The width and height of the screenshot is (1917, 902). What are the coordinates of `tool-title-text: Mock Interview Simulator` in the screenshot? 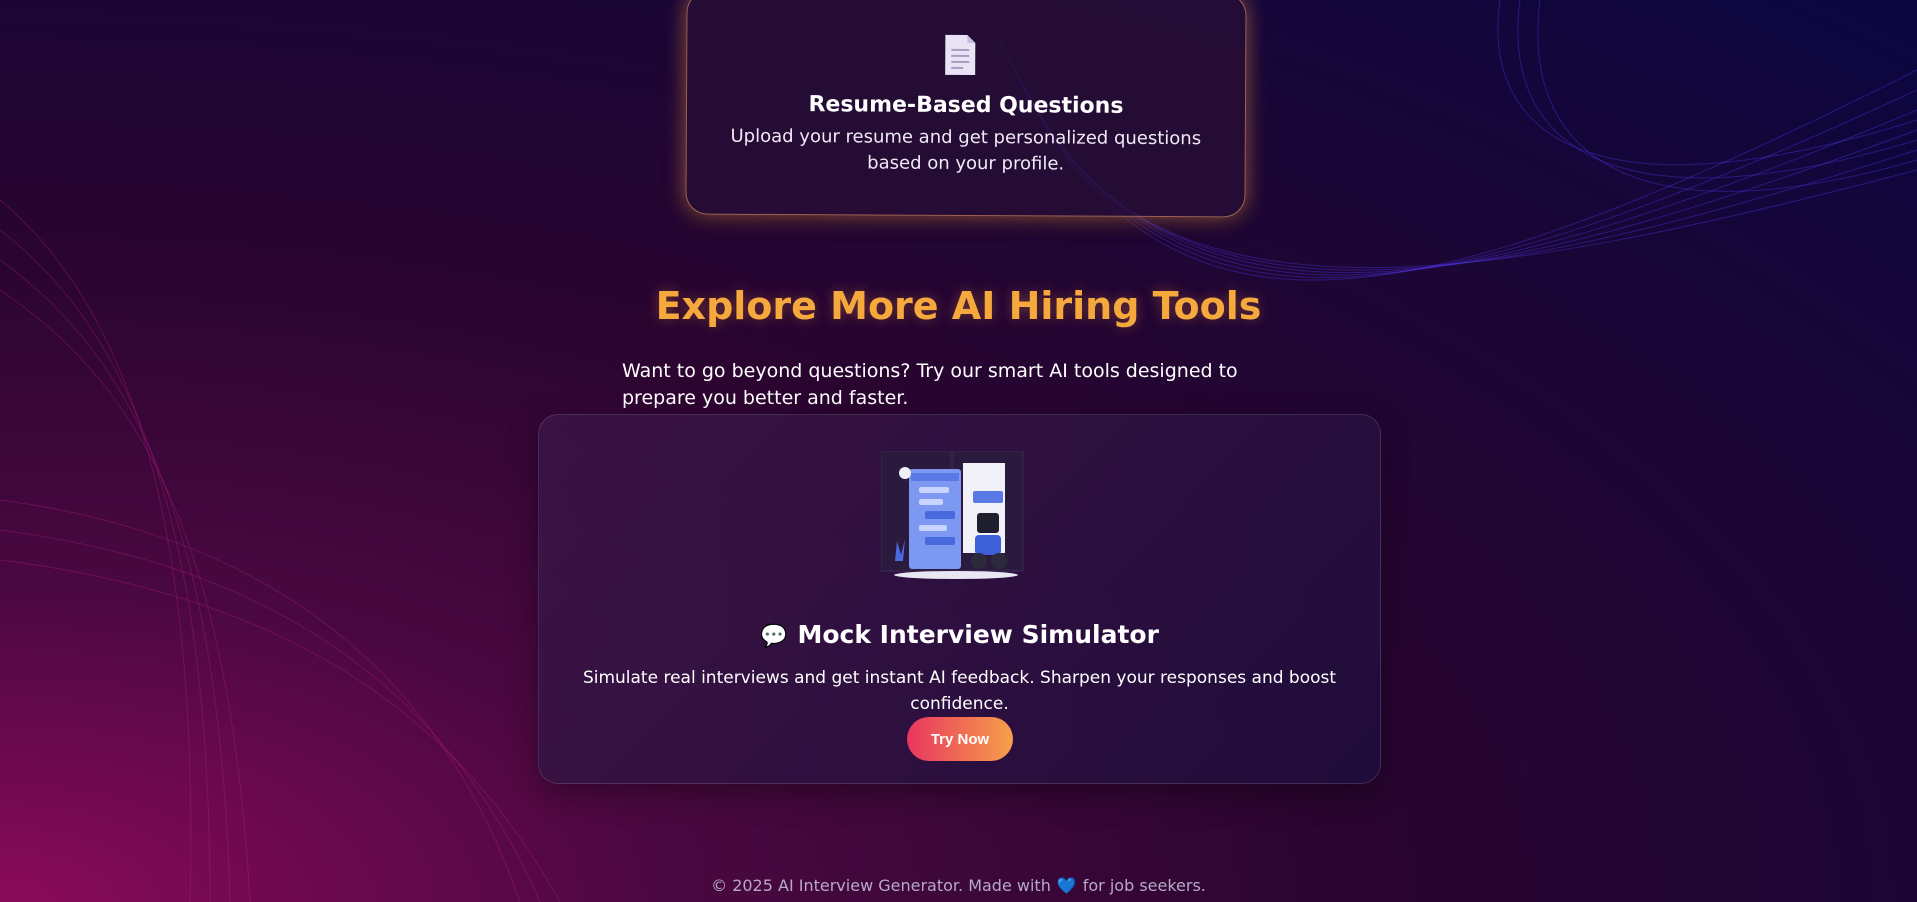 It's located at (978, 634).